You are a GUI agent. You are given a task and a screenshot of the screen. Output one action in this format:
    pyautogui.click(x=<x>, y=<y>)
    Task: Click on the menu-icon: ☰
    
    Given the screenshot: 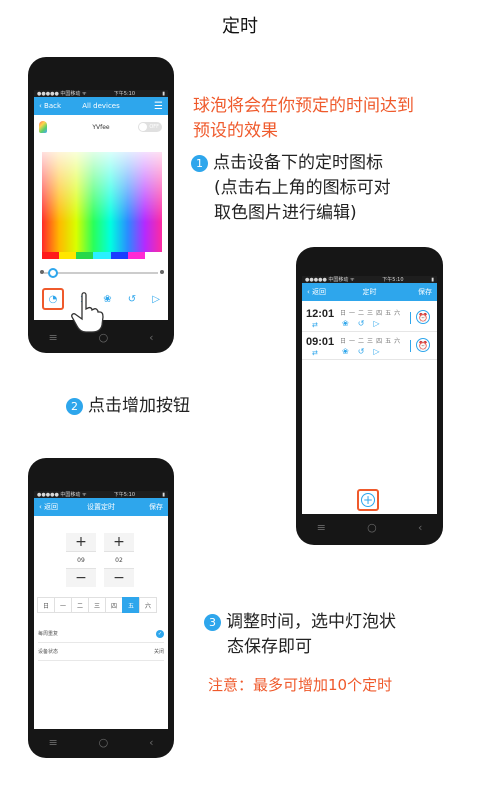 What is the action you would take?
    pyautogui.click(x=158, y=106)
    